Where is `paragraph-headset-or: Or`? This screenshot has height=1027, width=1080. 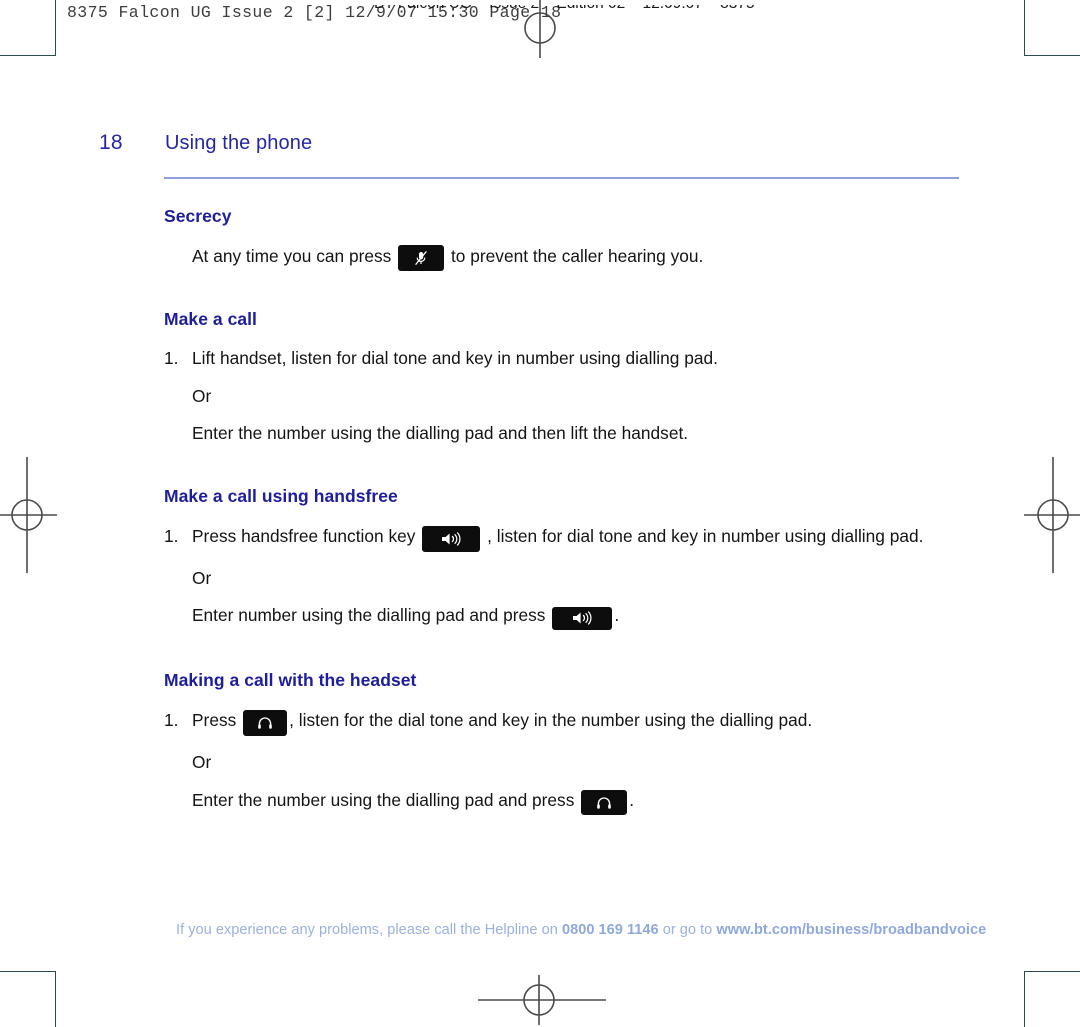 paragraph-headset-or: Or is located at coordinates (564, 763).